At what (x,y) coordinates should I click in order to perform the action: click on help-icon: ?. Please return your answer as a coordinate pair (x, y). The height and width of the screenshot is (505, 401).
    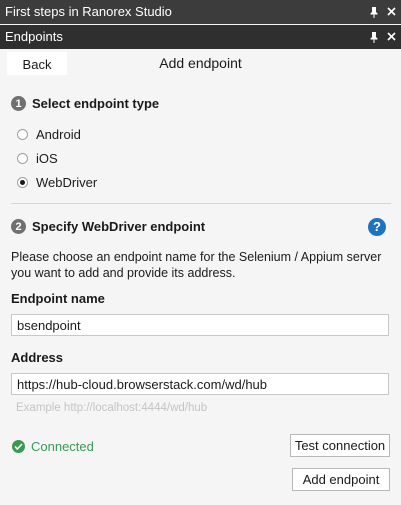
    Looking at the image, I should click on (377, 227).